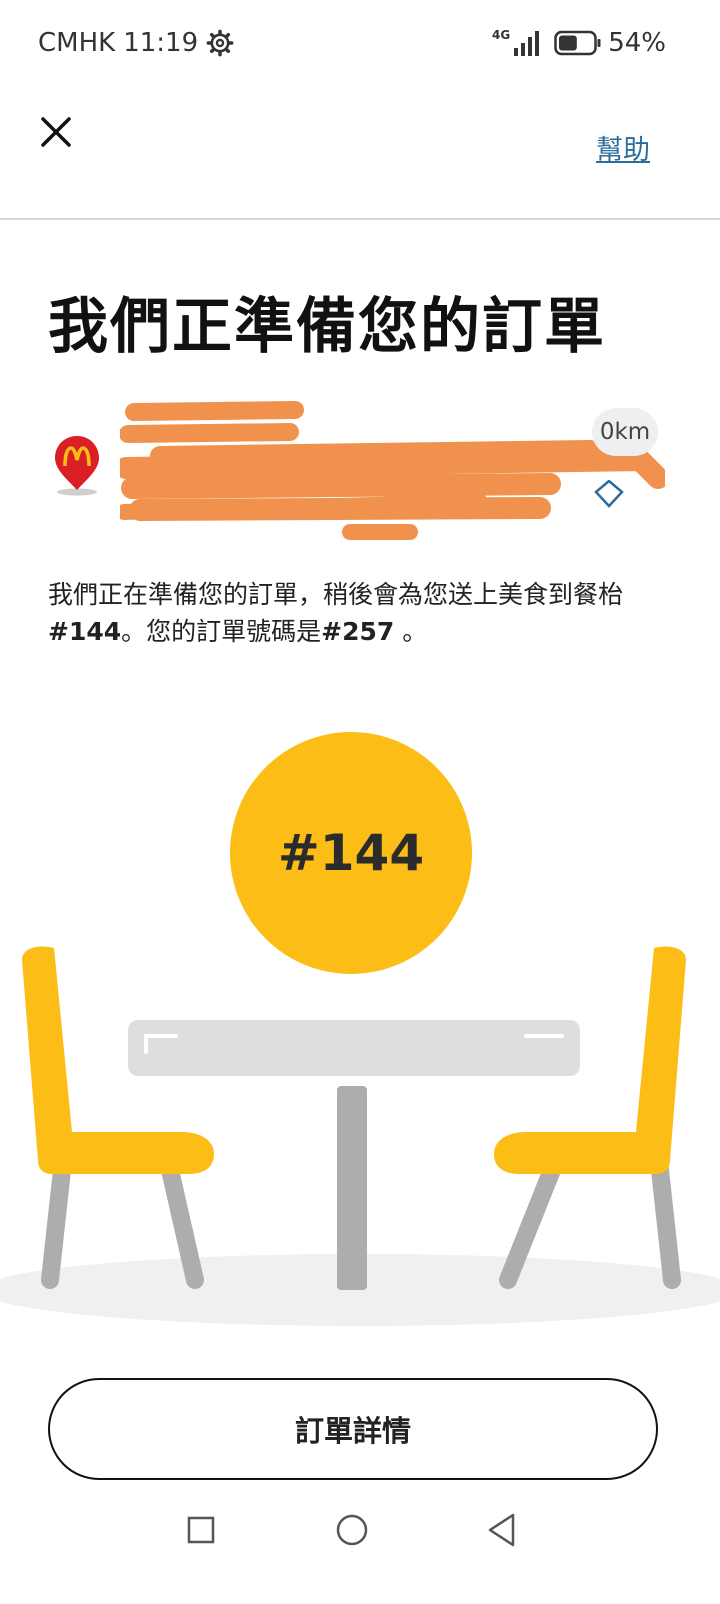 The width and height of the screenshot is (720, 1604). What do you see at coordinates (360, 45) in the screenshot?
I see `status-bar: CMHK 11:19 4G 54%` at bounding box center [360, 45].